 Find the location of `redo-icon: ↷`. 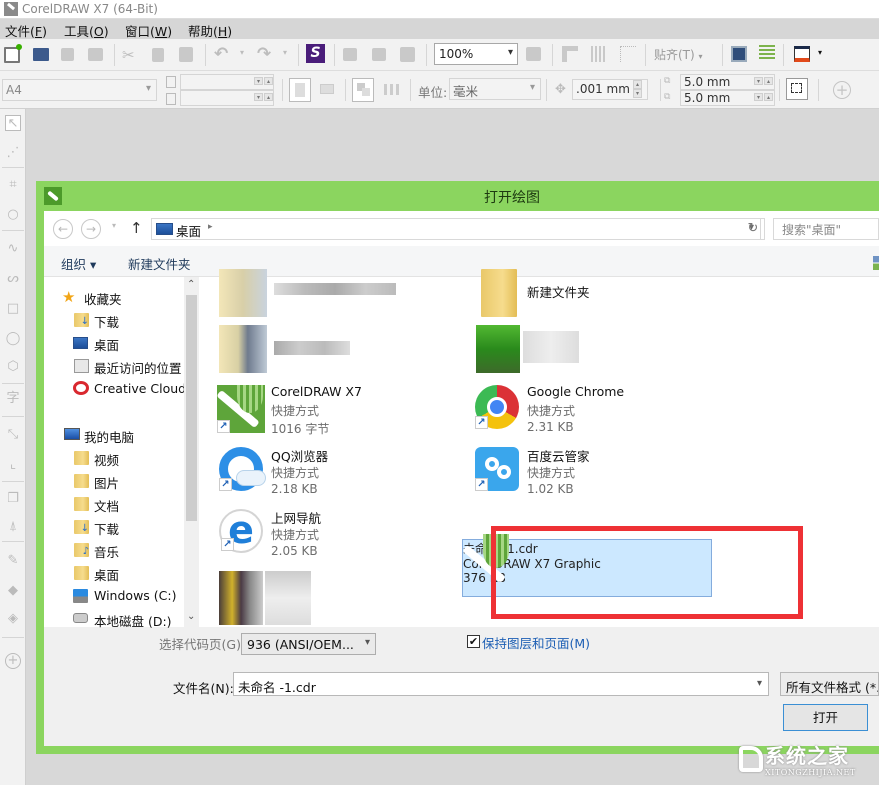

redo-icon: ↷ is located at coordinates (265, 54).